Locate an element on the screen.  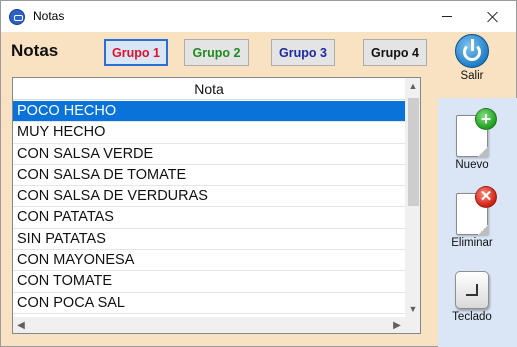
title-bar: Notas is located at coordinates (258, 16).